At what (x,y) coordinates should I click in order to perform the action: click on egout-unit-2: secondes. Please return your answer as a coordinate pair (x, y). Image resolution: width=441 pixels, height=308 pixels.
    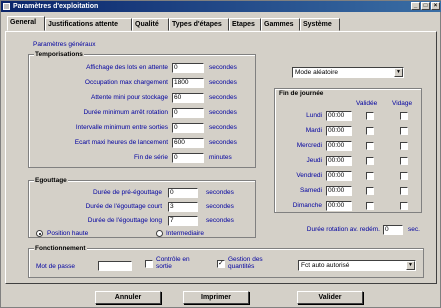
    Looking at the image, I should click on (220, 206).